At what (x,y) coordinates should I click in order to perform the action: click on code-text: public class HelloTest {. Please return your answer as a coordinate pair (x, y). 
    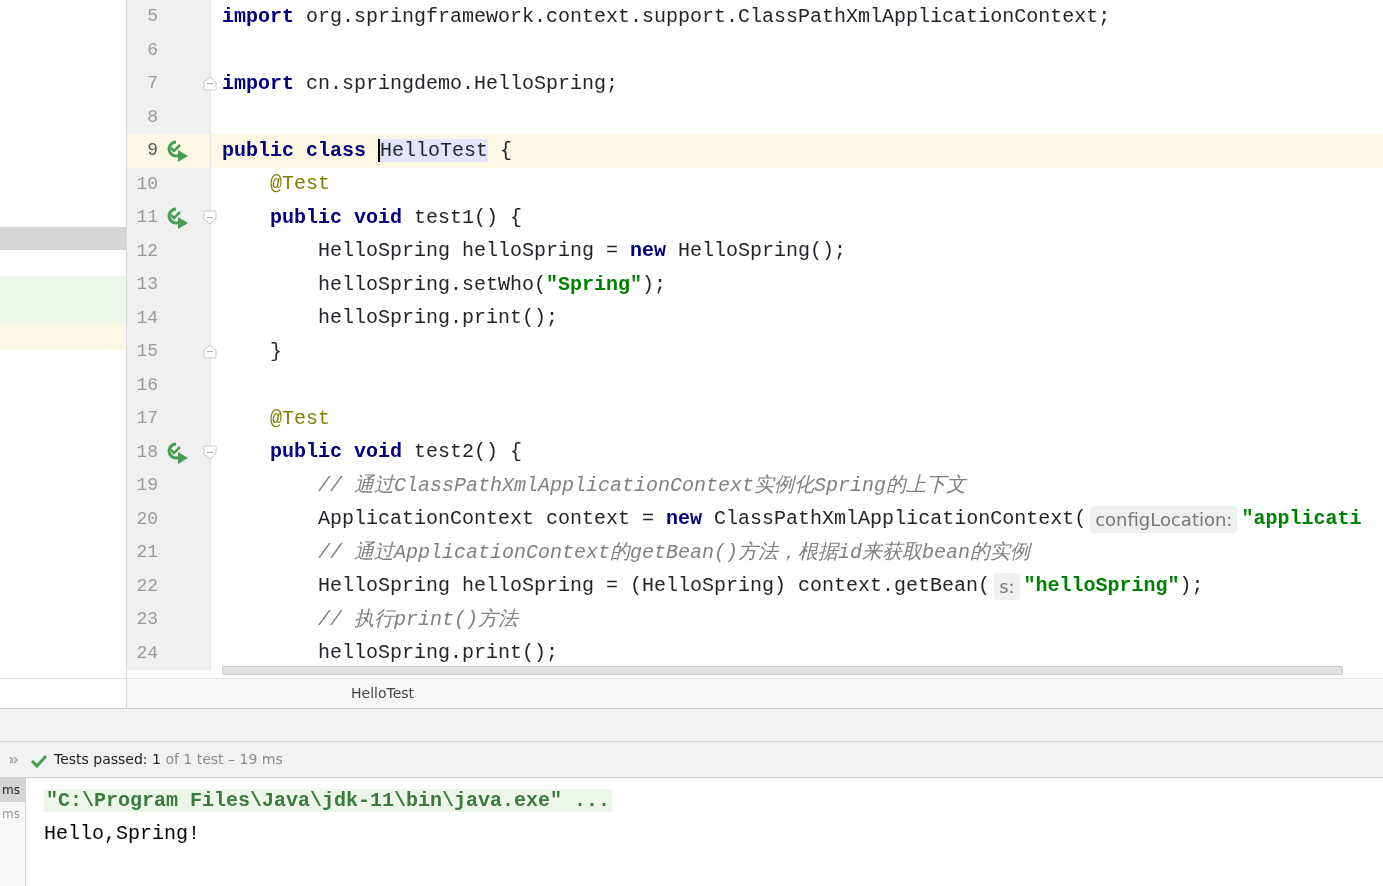
    Looking at the image, I should click on (367, 150).